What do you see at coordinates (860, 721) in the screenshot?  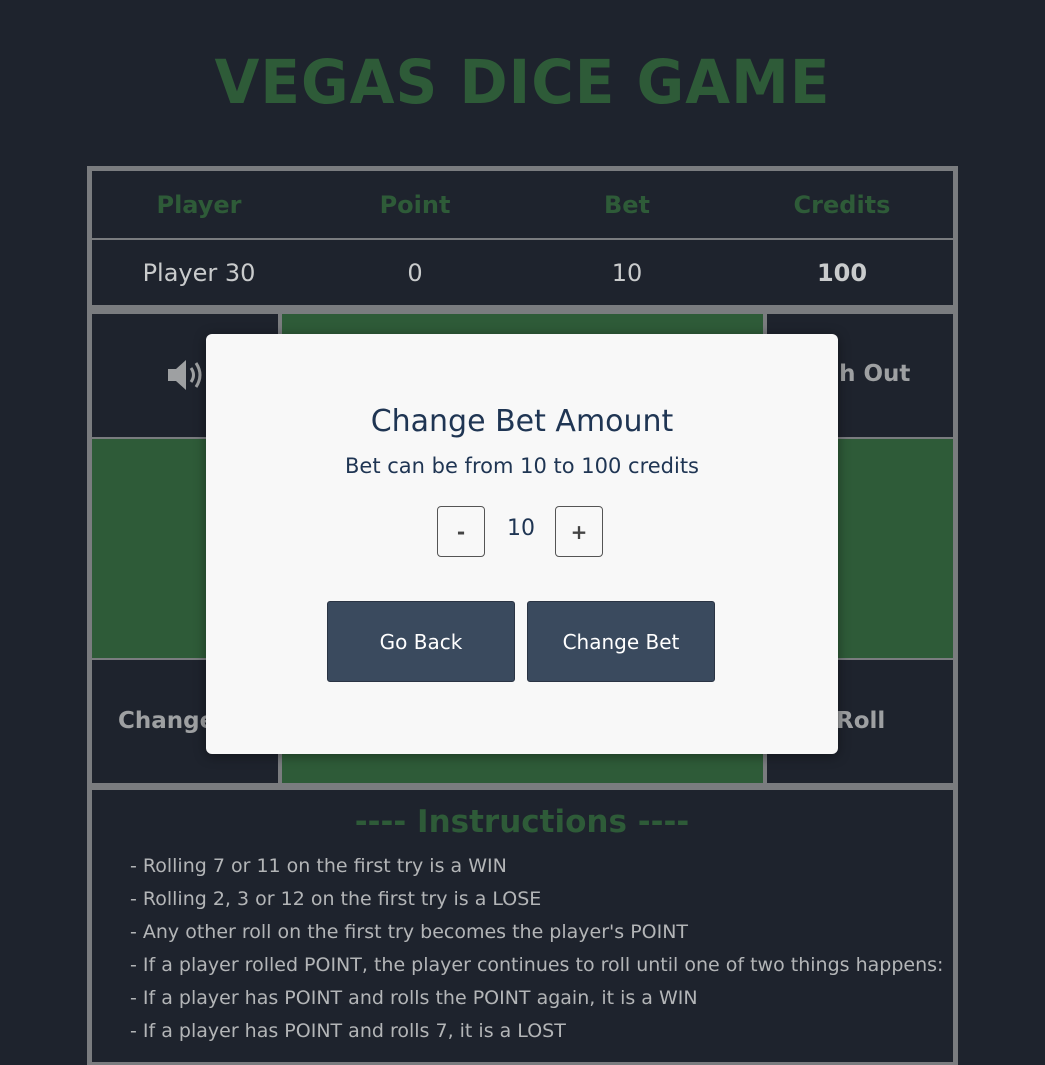 I see `roll-label: Roll` at bounding box center [860, 721].